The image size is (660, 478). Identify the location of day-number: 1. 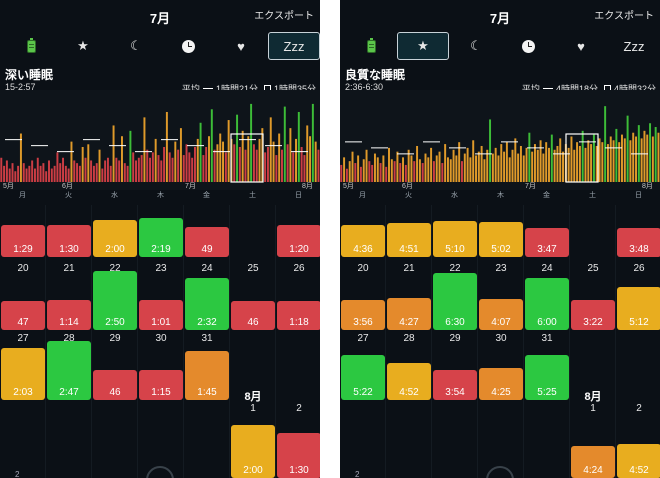
(593, 408).